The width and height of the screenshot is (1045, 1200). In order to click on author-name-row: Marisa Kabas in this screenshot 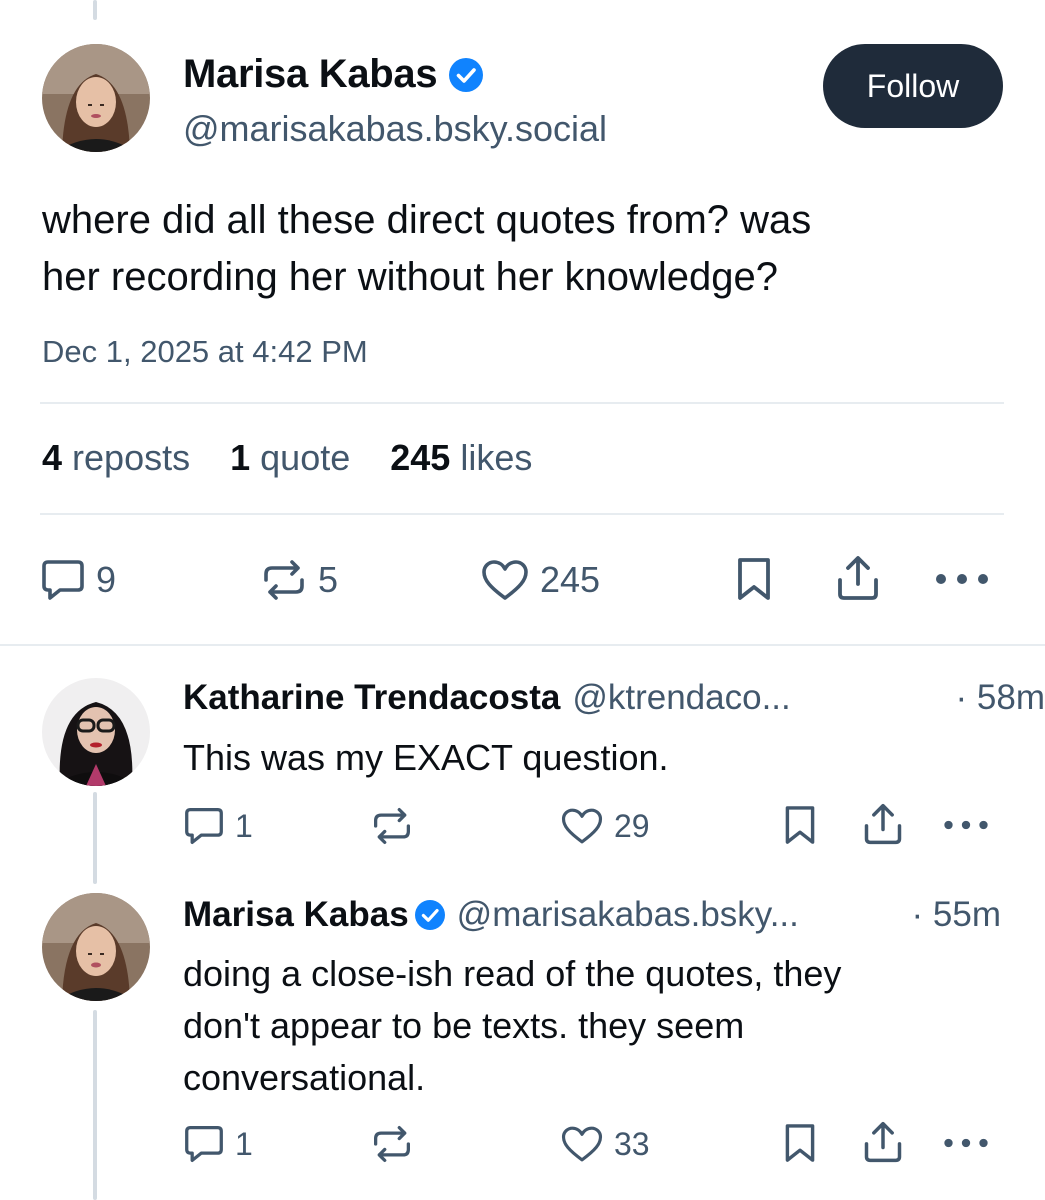, I will do `click(333, 74)`.